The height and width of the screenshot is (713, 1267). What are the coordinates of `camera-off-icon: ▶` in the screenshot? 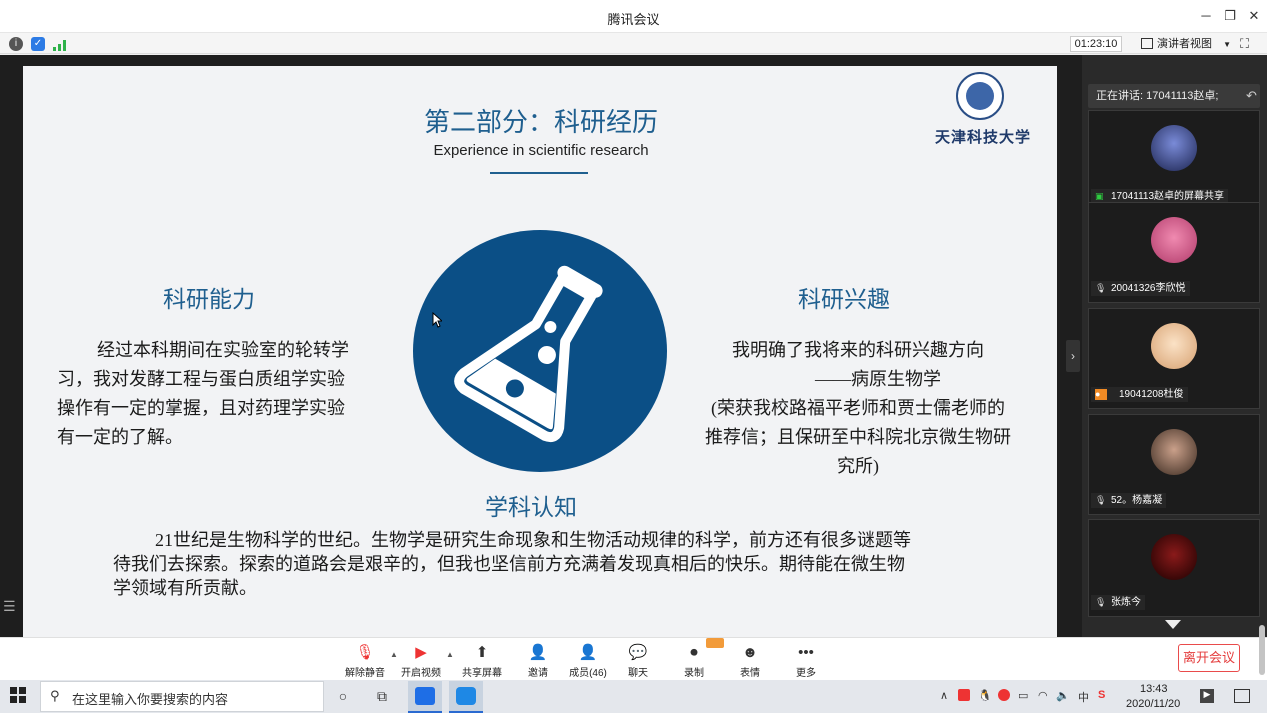 It's located at (421, 652).